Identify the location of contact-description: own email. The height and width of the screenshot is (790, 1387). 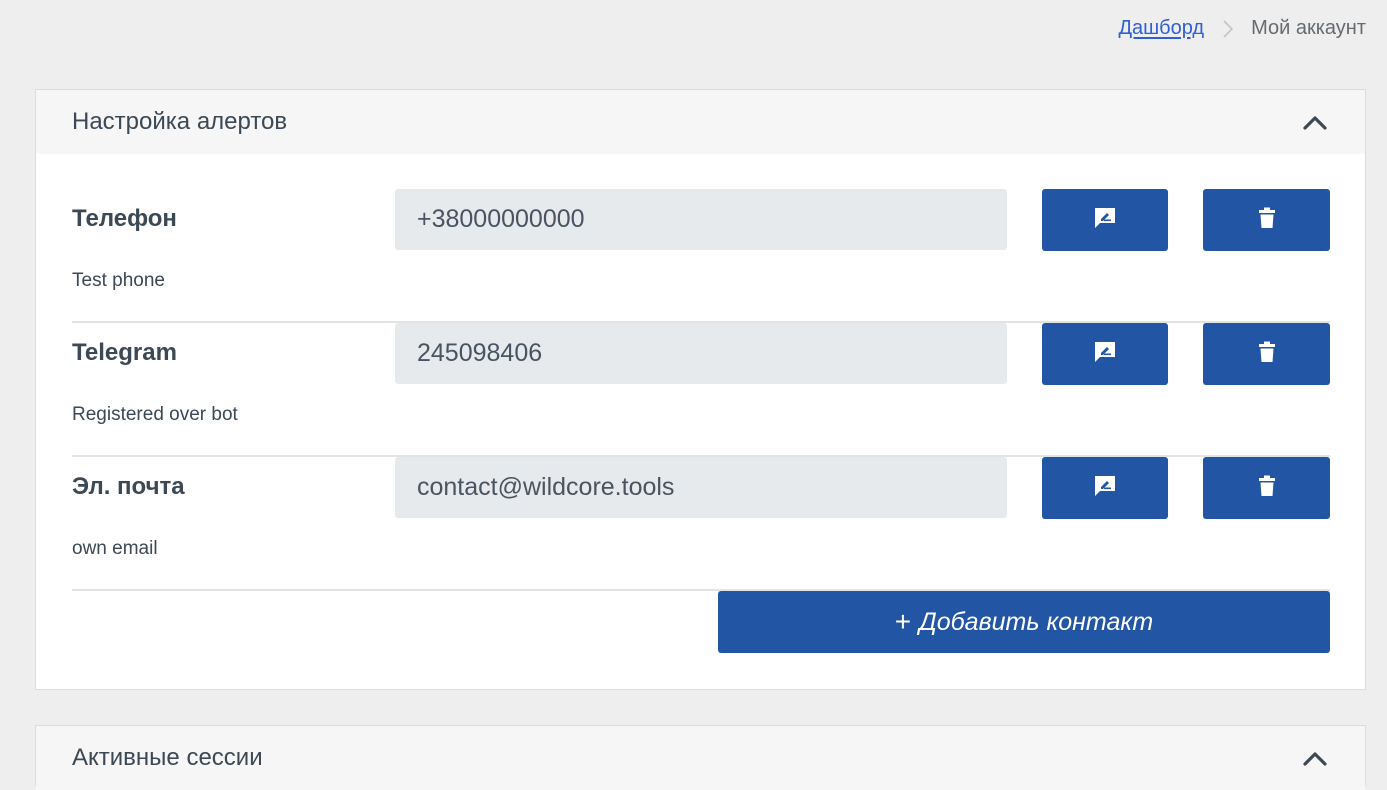
(115, 548).